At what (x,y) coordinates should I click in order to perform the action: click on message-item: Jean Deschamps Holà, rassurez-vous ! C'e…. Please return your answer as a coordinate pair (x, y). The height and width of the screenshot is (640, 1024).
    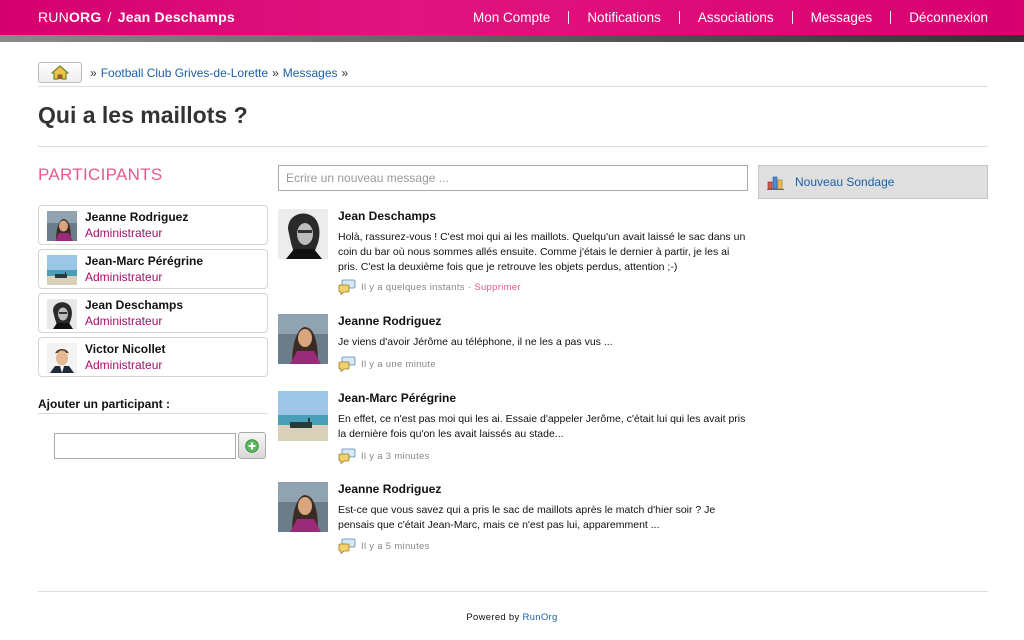
    Looking at the image, I should click on (513, 253).